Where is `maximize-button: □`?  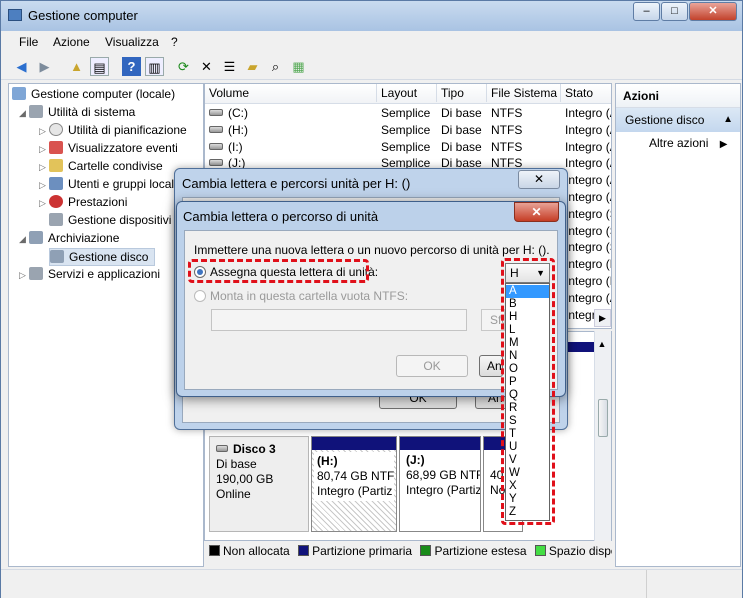 maximize-button: □ is located at coordinates (674, 11).